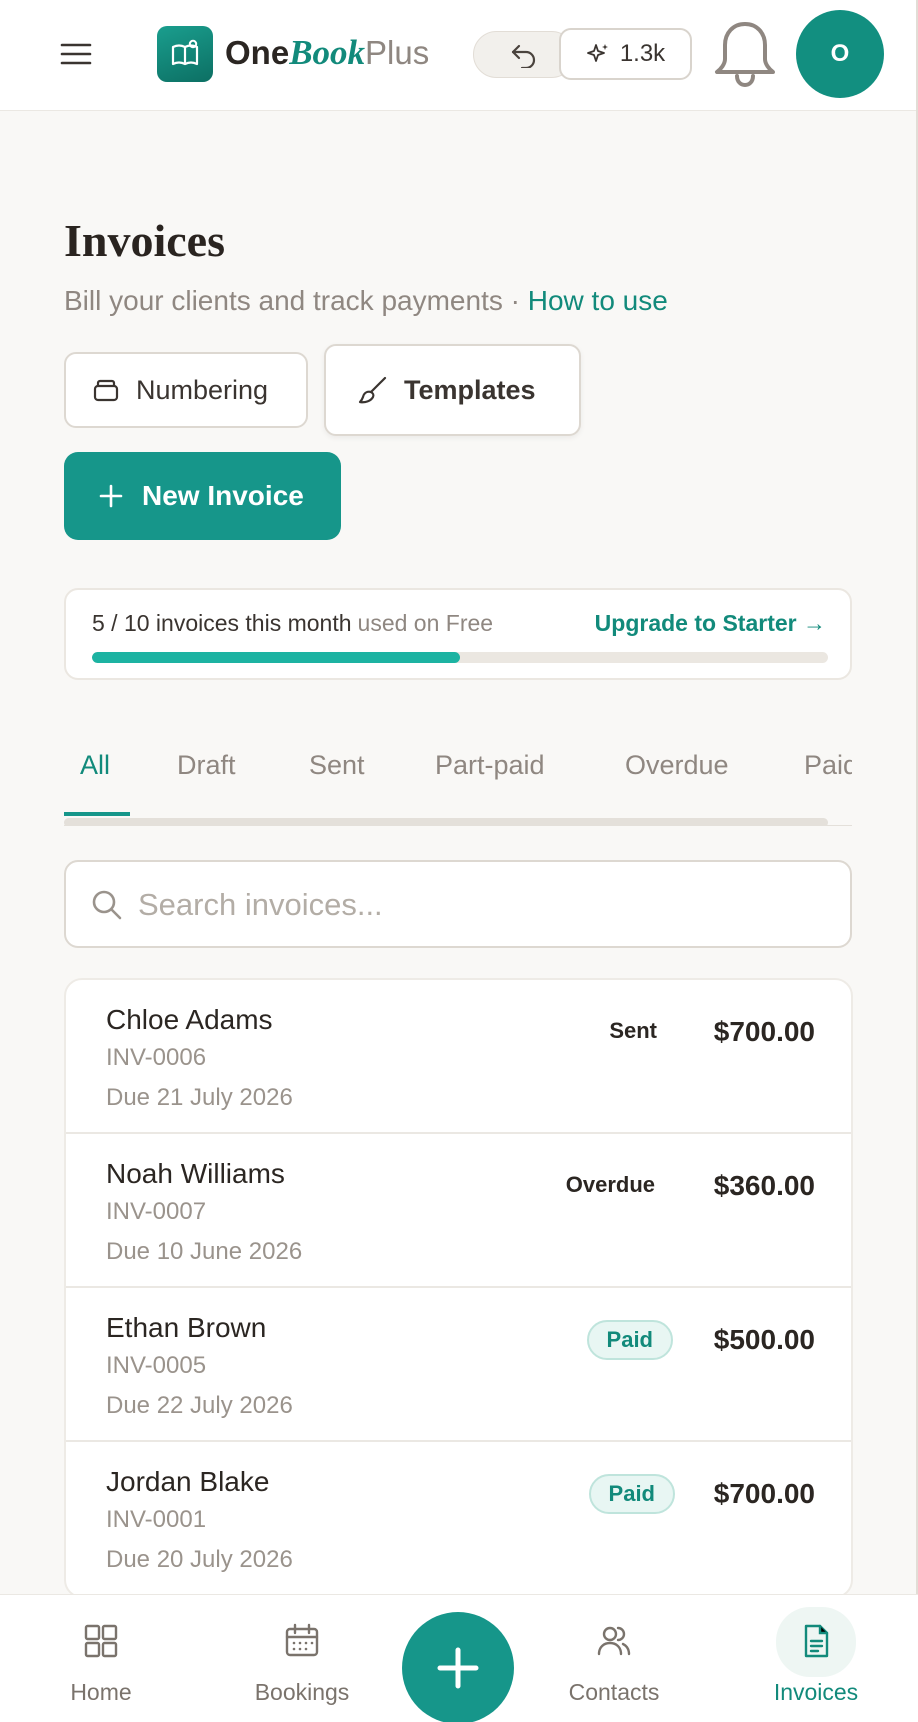  I want to click on usage-plan: used on Free, so click(425, 623).